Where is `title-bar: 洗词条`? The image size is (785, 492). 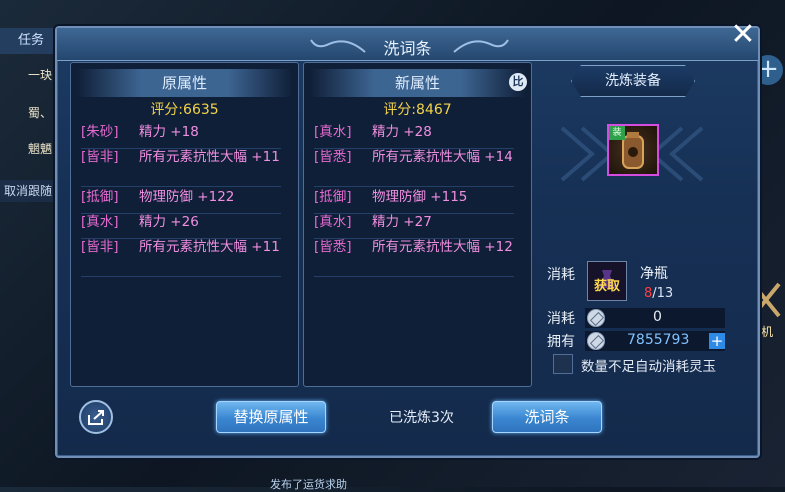
title-bar: 洗词条 is located at coordinates (407, 44).